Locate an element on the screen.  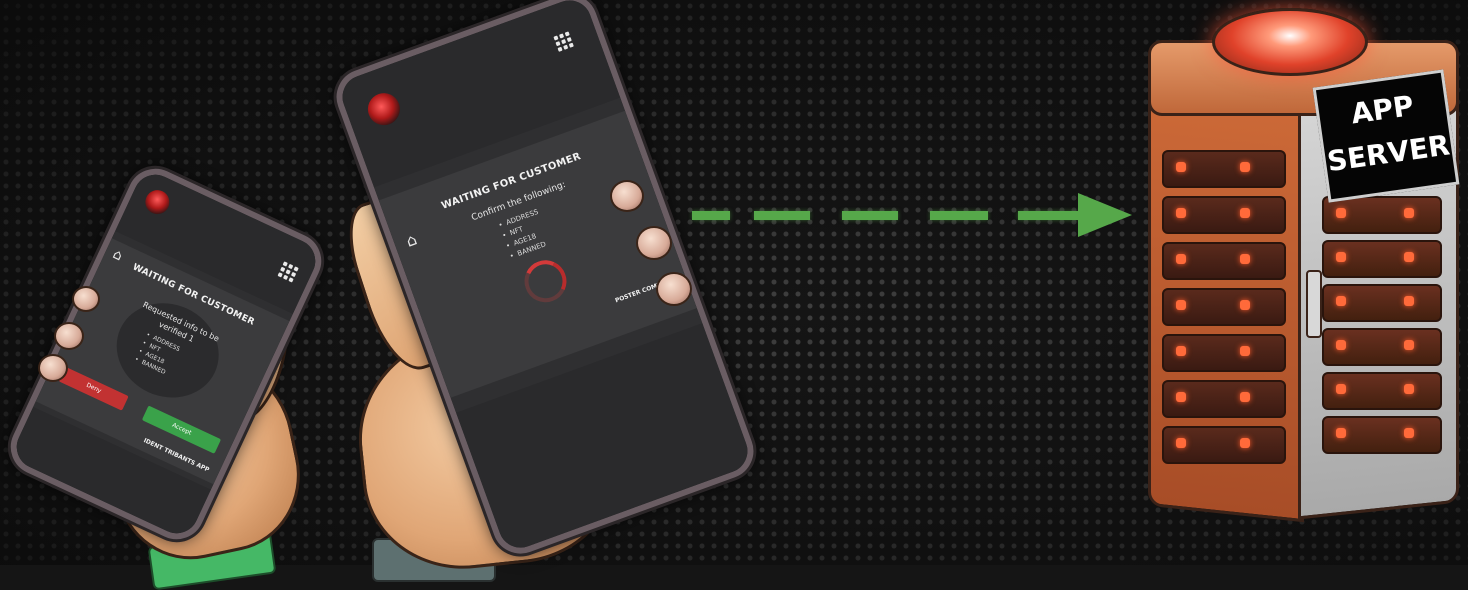
server-label-line1: APP is located at coordinates (1382, 110).